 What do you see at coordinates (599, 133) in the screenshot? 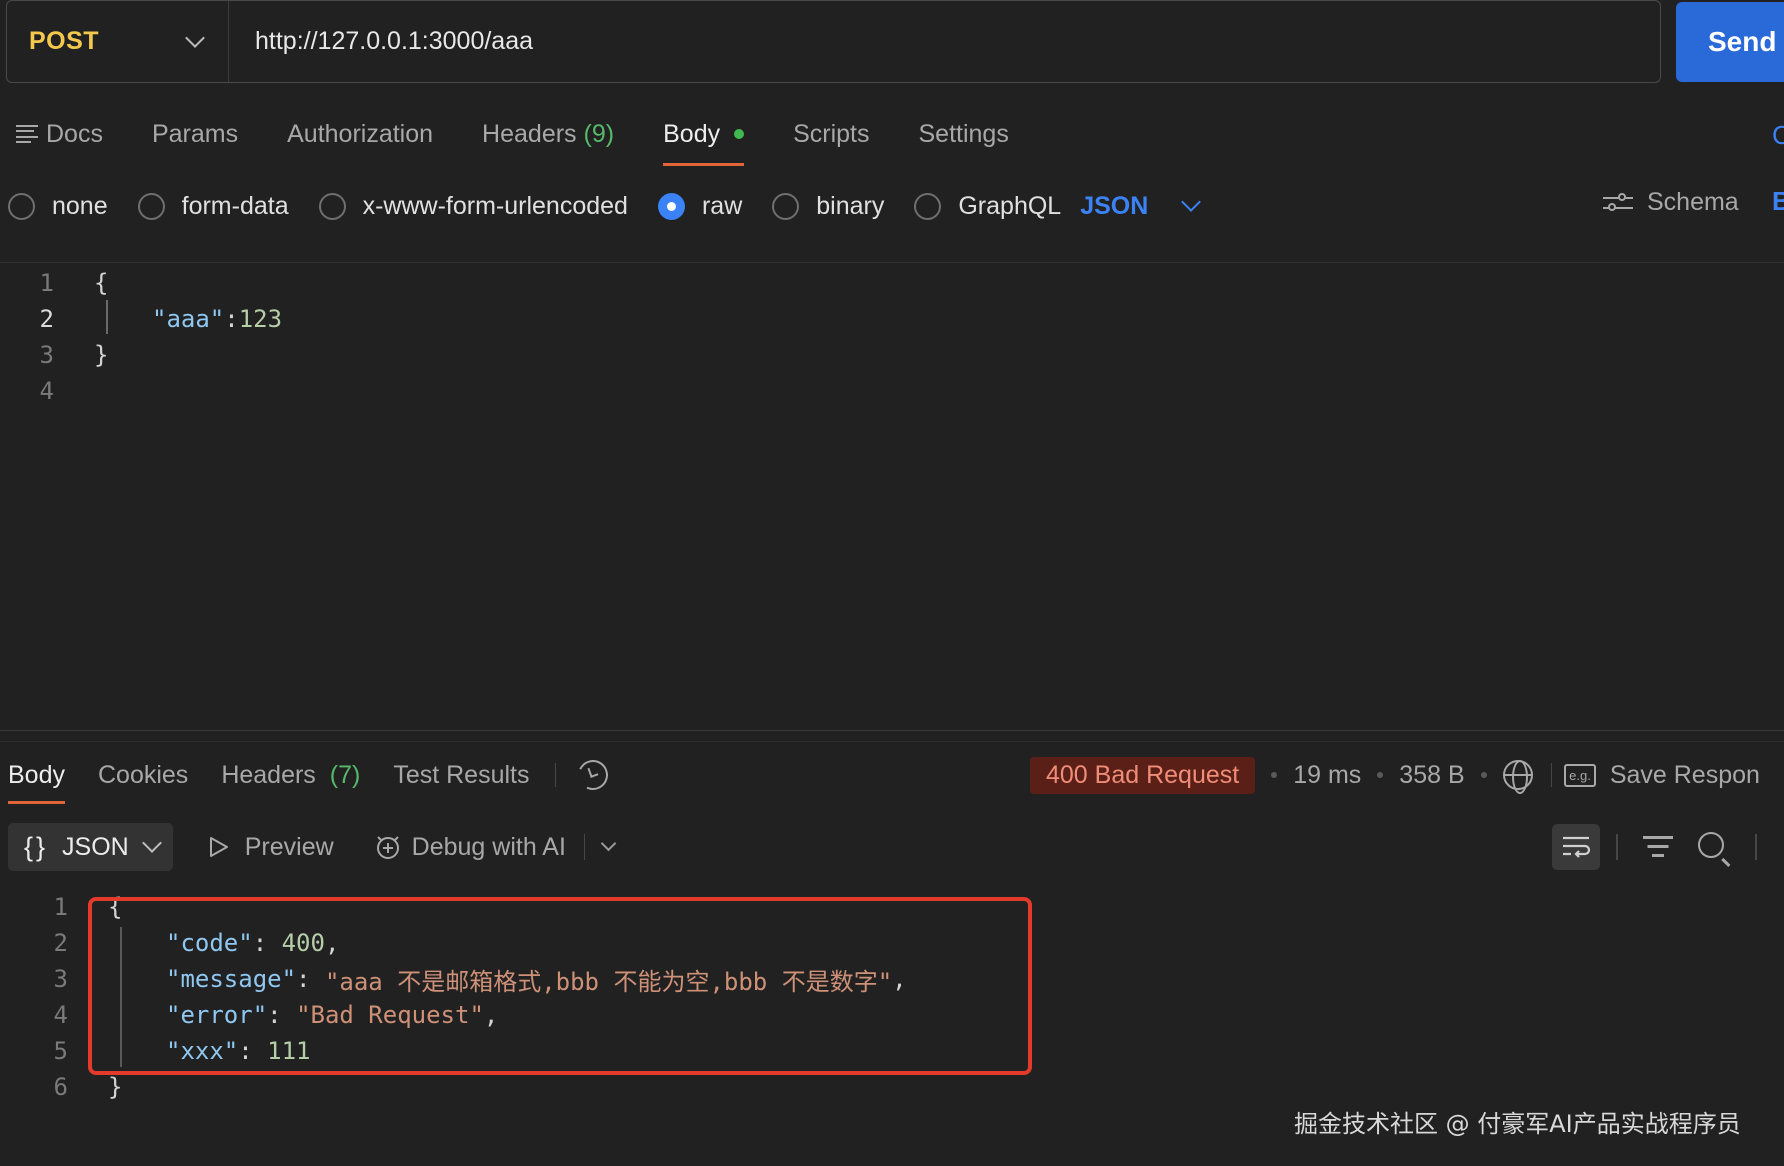
I see `headers-count: (9)` at bounding box center [599, 133].